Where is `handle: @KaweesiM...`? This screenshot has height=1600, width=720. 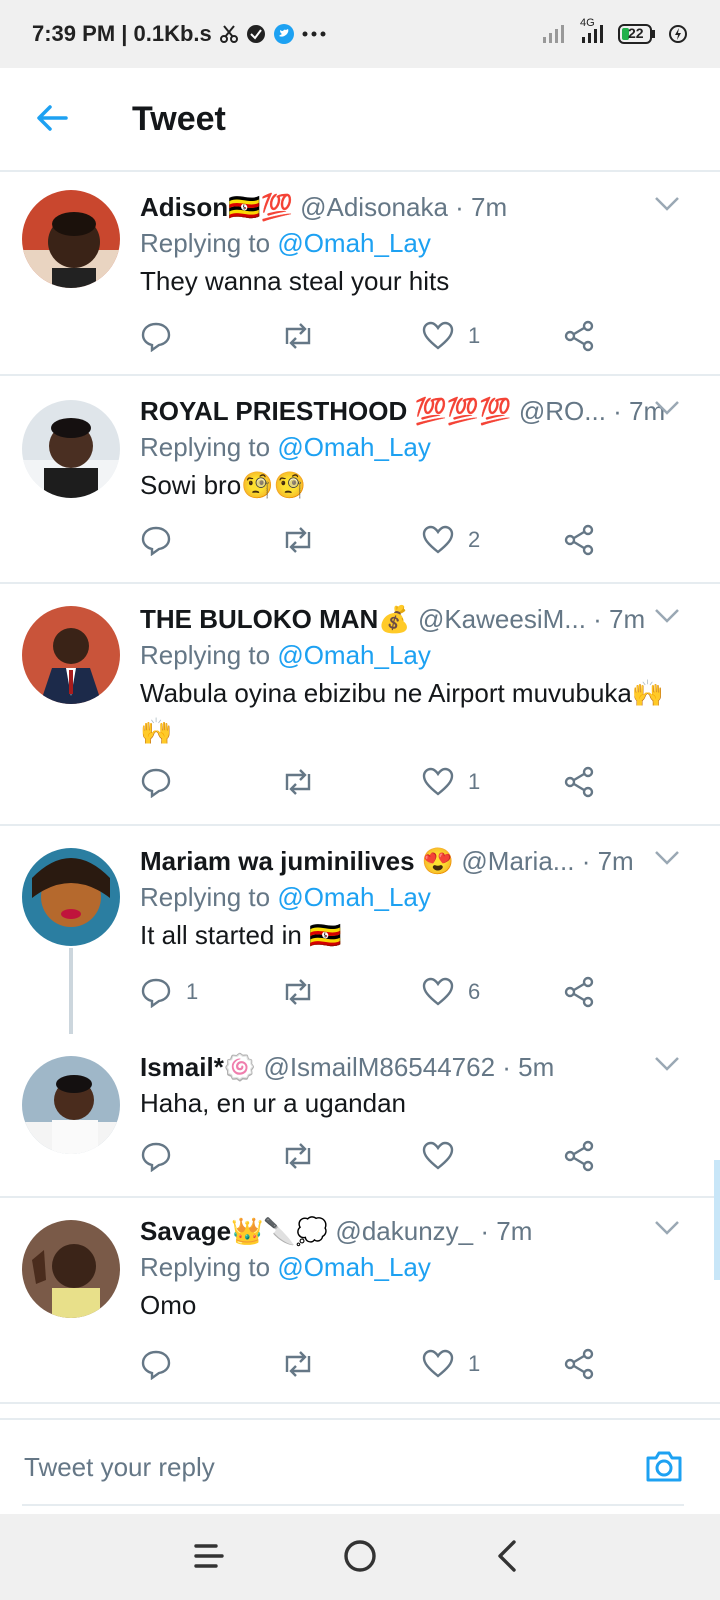 handle: @KaweesiM... is located at coordinates (502, 619).